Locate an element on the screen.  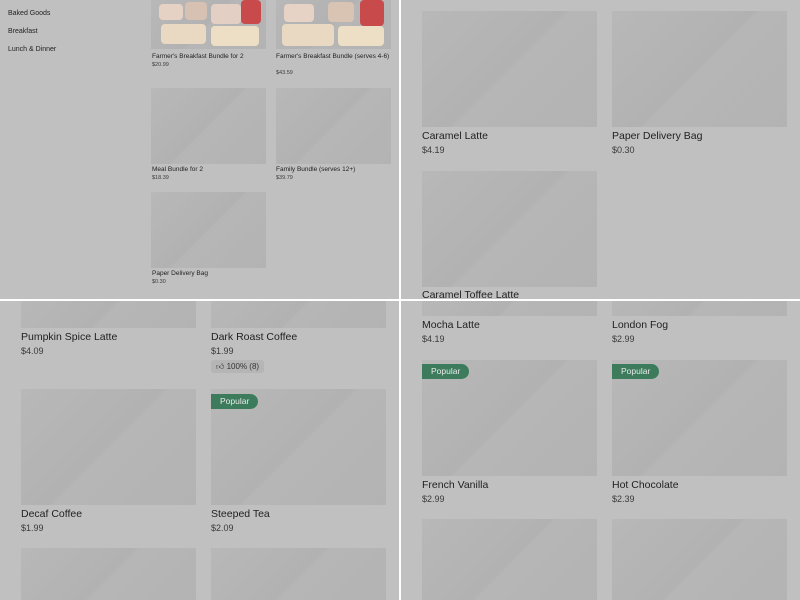
pumpkin-spice-latte-image is located at coordinates (108, 314).